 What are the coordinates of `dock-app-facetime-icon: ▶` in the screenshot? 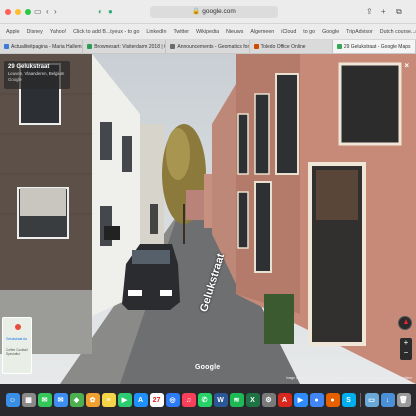 It's located at (124, 400).